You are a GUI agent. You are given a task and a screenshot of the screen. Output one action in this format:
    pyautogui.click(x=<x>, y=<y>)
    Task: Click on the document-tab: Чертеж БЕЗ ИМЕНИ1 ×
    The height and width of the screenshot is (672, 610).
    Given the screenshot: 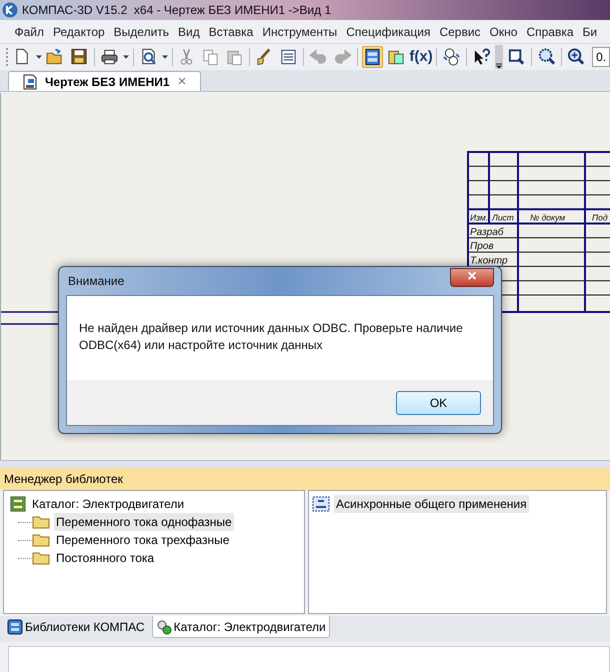 What is the action you would take?
    pyautogui.click(x=105, y=81)
    